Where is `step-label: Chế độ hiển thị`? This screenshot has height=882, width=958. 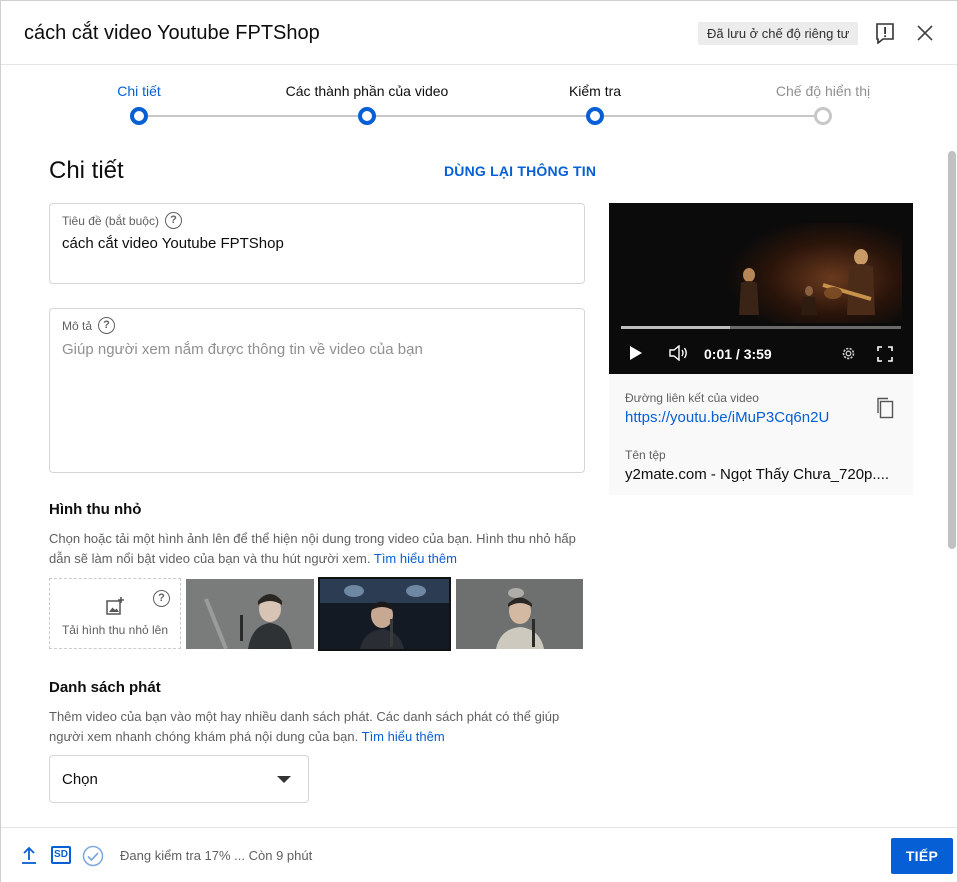 step-label: Chế độ hiển thị is located at coordinates (823, 91).